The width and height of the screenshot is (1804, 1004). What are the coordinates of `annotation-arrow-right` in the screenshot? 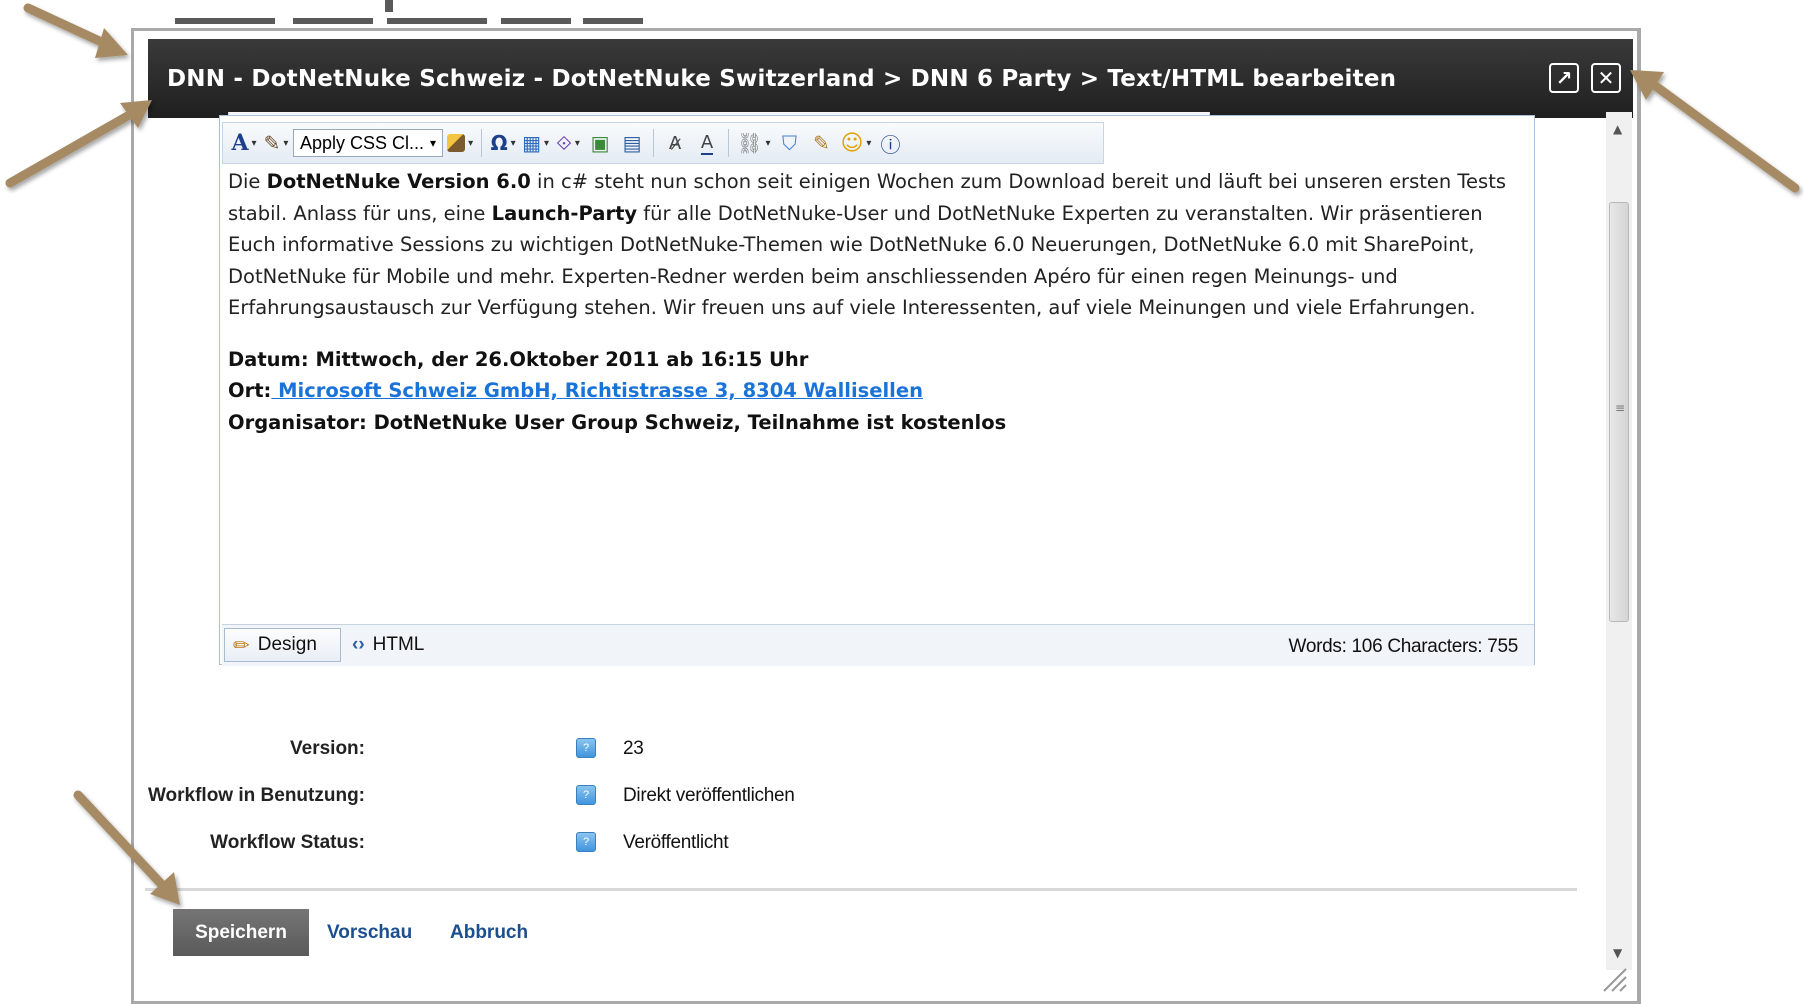 It's located at (1715, 131).